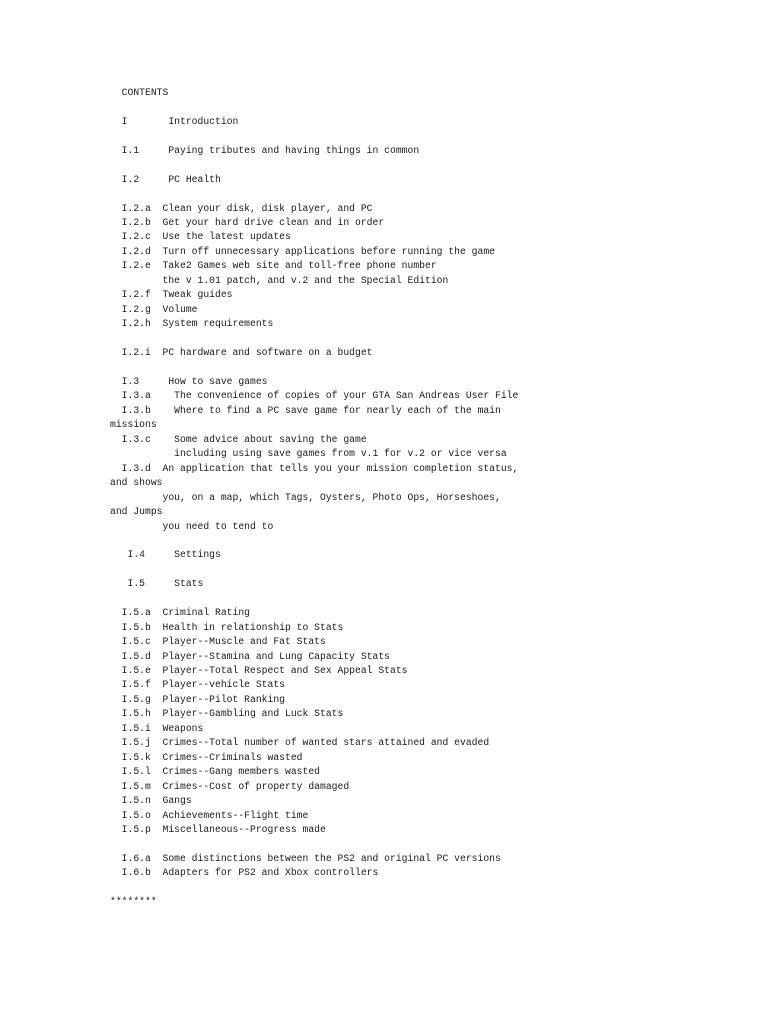 The width and height of the screenshot is (768, 1024). Describe the element at coordinates (157, 728) in the screenshot. I see `contents-entry: I.5.i Weapons` at that location.